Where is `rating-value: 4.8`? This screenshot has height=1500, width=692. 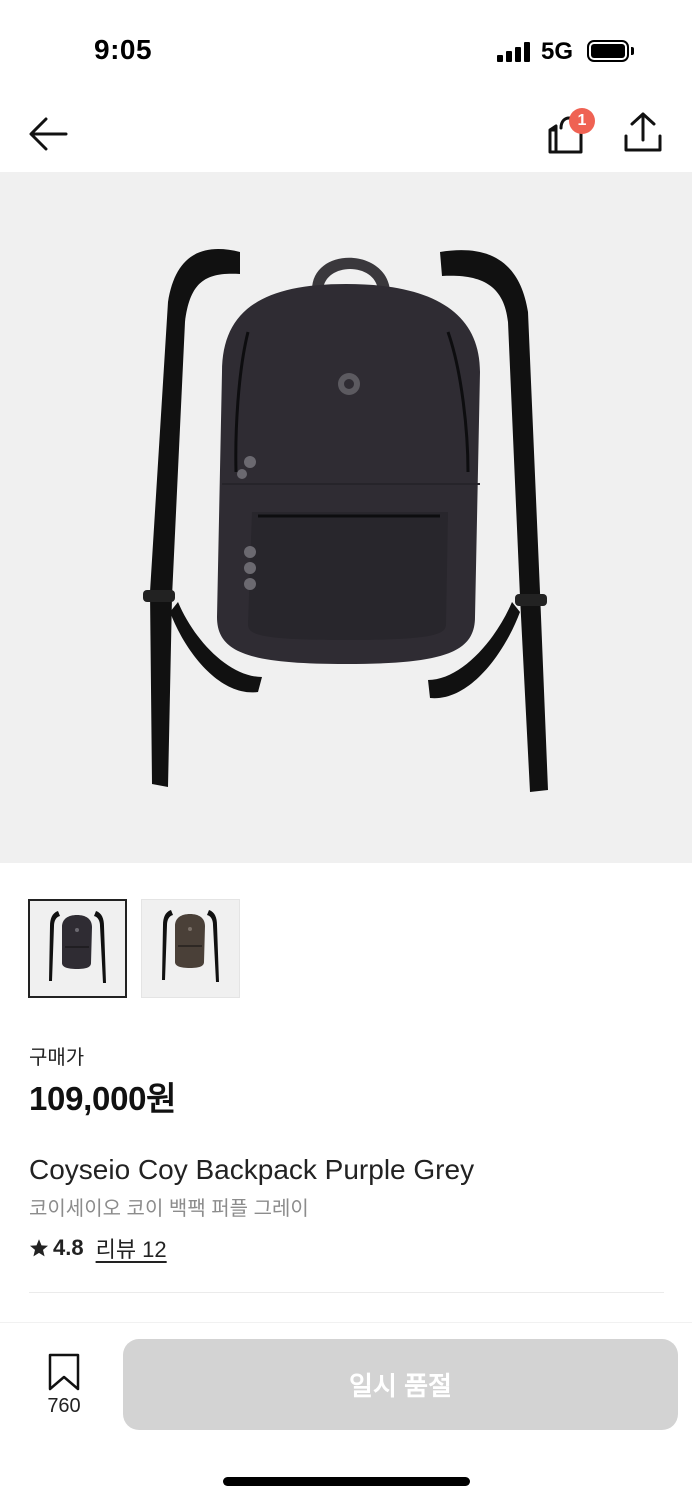
rating-value: 4.8 is located at coordinates (68, 1247).